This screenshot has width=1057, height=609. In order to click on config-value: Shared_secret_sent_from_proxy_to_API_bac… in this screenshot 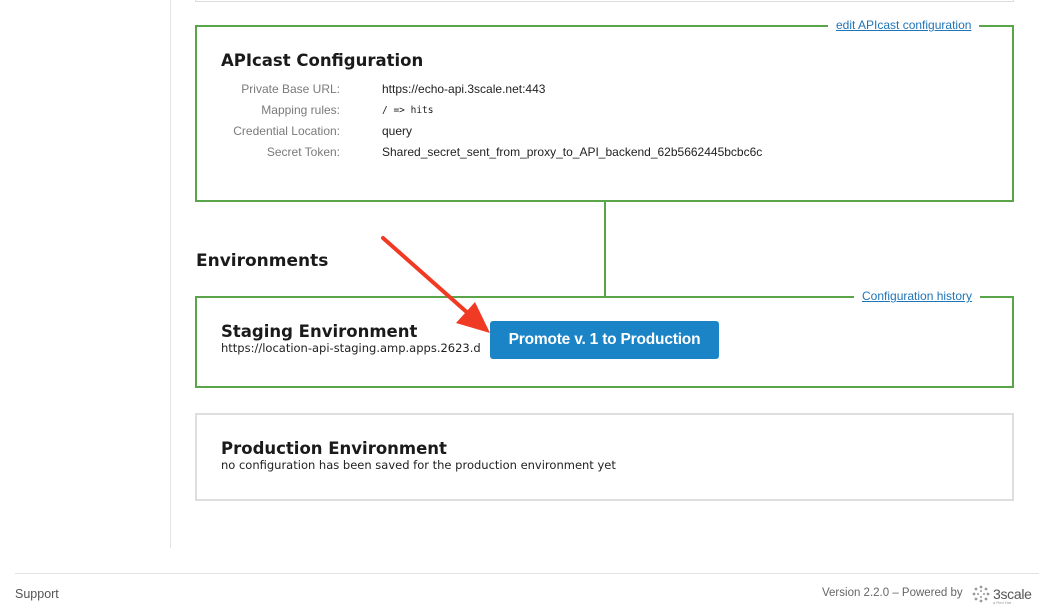, I will do `click(572, 152)`.